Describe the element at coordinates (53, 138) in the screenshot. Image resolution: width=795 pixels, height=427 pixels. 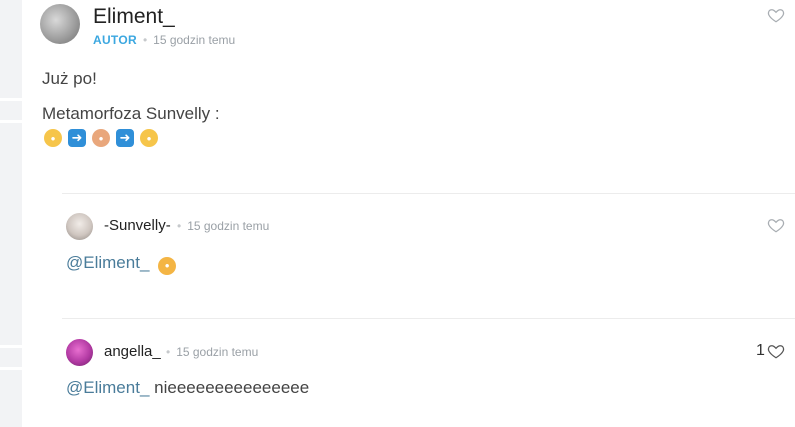
I see `woman-face-emoji: •` at that location.